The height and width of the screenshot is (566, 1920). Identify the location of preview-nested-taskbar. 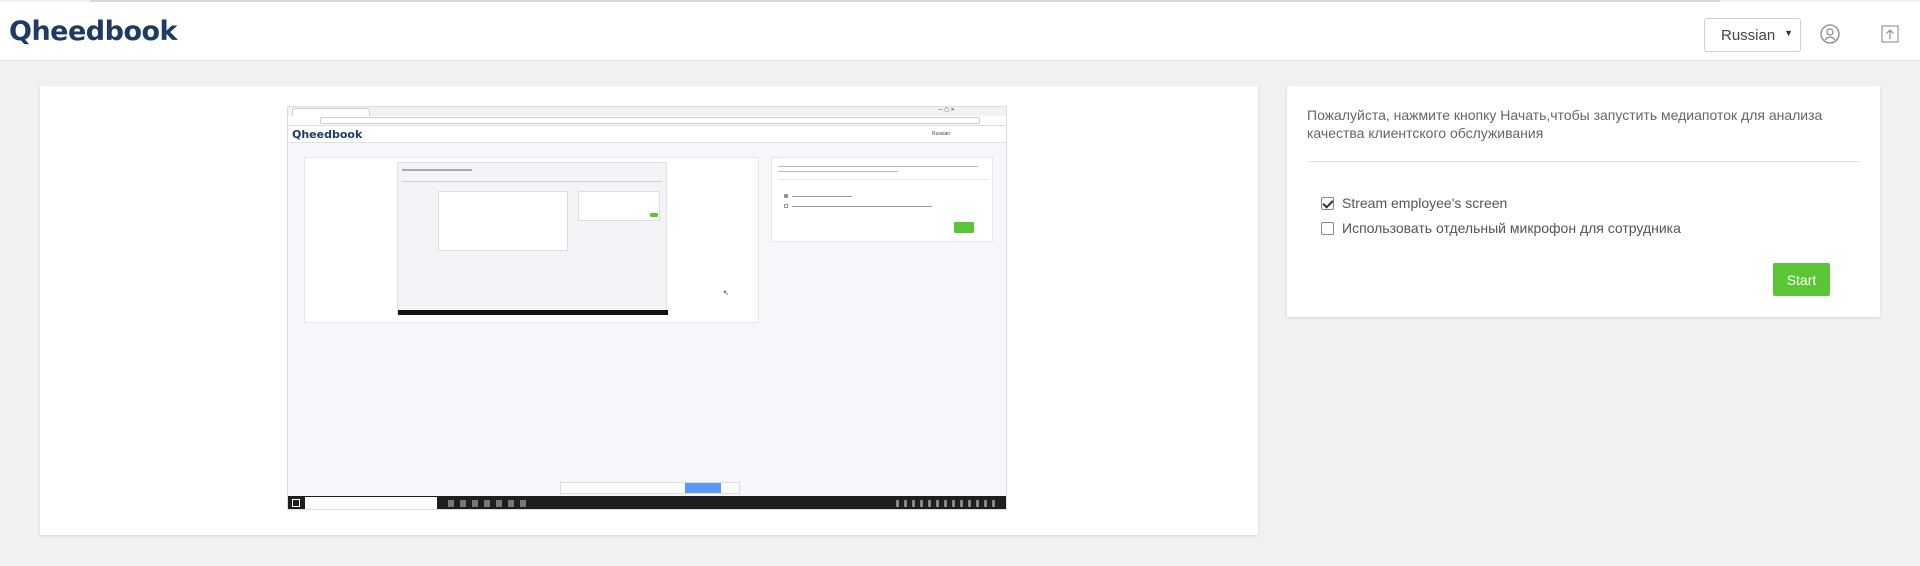
(533, 312).